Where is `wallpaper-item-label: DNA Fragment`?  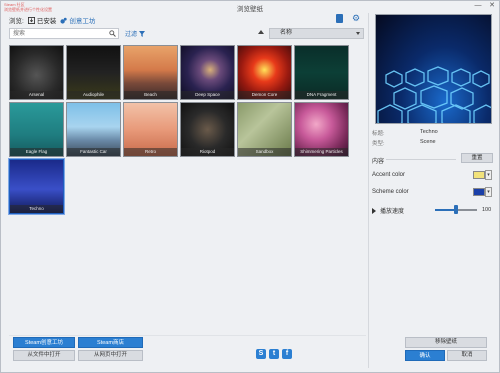
wallpaper-item-label: DNA Fragment is located at coordinates (321, 95).